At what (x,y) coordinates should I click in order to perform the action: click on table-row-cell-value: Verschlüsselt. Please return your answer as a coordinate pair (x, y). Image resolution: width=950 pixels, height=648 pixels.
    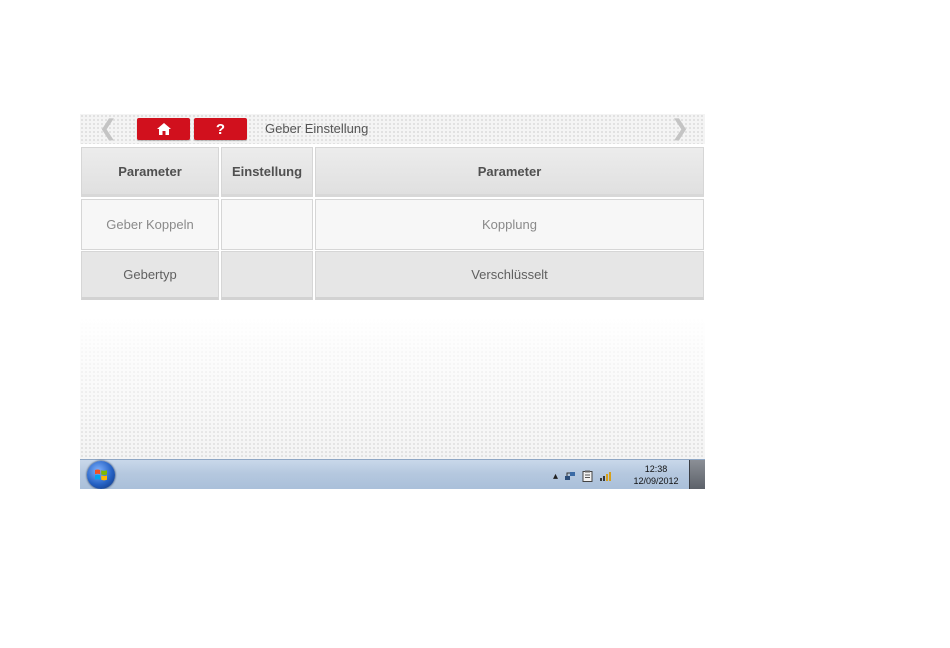
    Looking at the image, I should click on (509, 275).